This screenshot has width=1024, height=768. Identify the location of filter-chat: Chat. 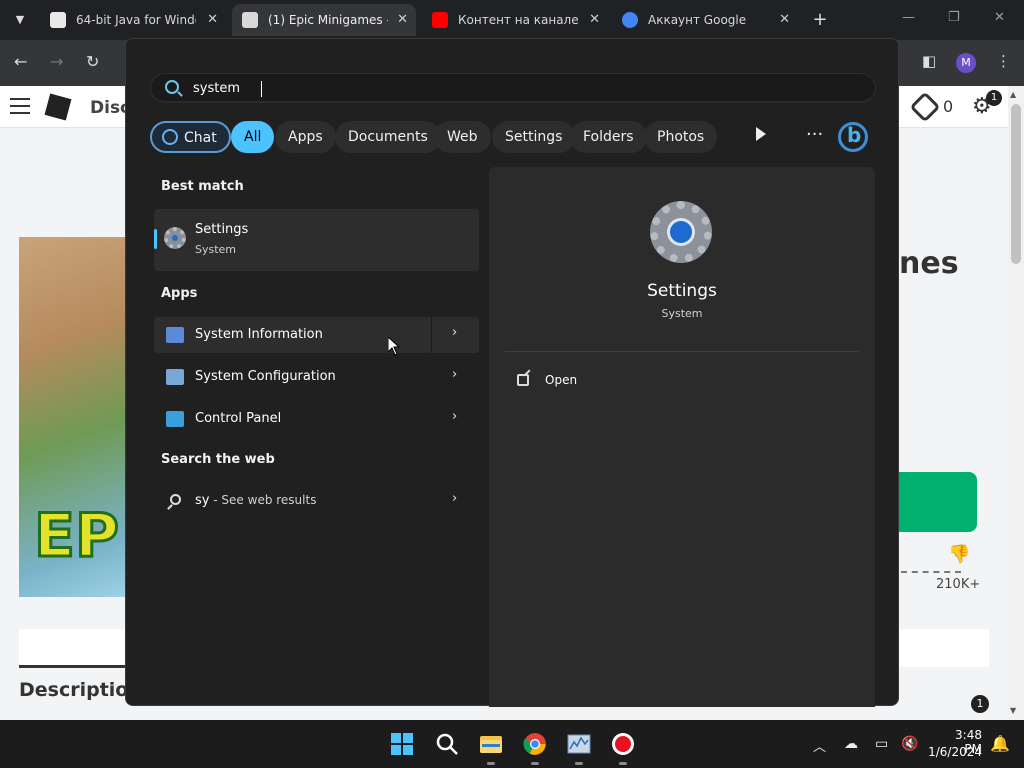
(190, 137).